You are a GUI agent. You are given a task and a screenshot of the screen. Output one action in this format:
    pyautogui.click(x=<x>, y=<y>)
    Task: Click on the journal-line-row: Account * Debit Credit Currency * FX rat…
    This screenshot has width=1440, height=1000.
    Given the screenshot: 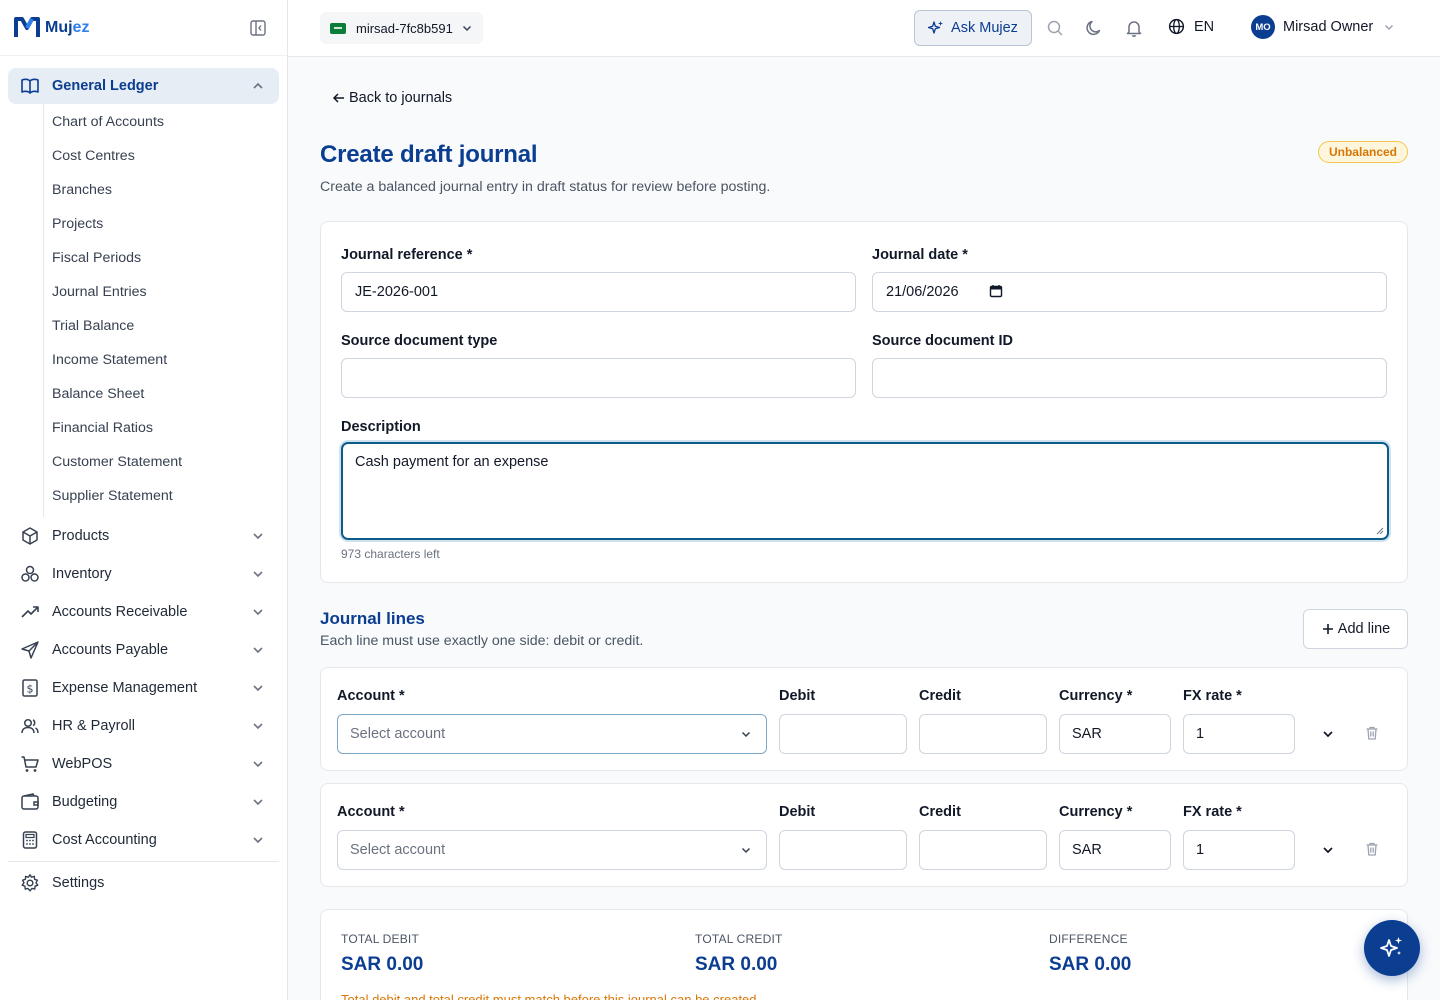 What is the action you would take?
    pyautogui.click(x=864, y=719)
    